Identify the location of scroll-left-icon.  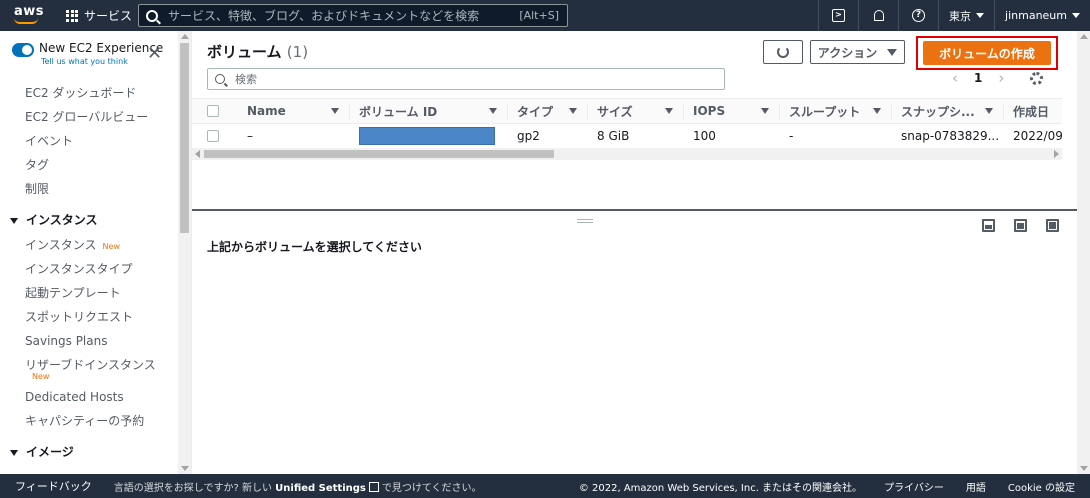
(197, 154).